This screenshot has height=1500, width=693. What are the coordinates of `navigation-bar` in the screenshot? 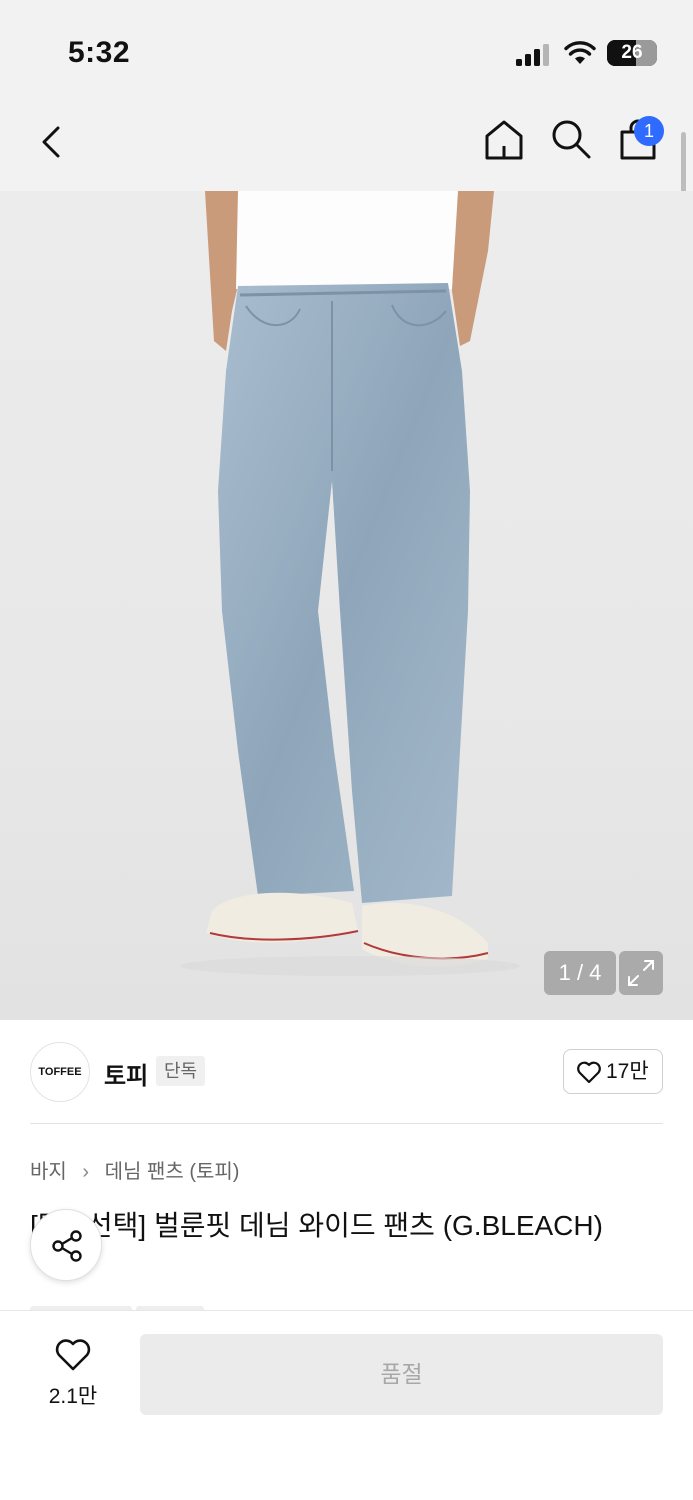 It's located at (346, 143).